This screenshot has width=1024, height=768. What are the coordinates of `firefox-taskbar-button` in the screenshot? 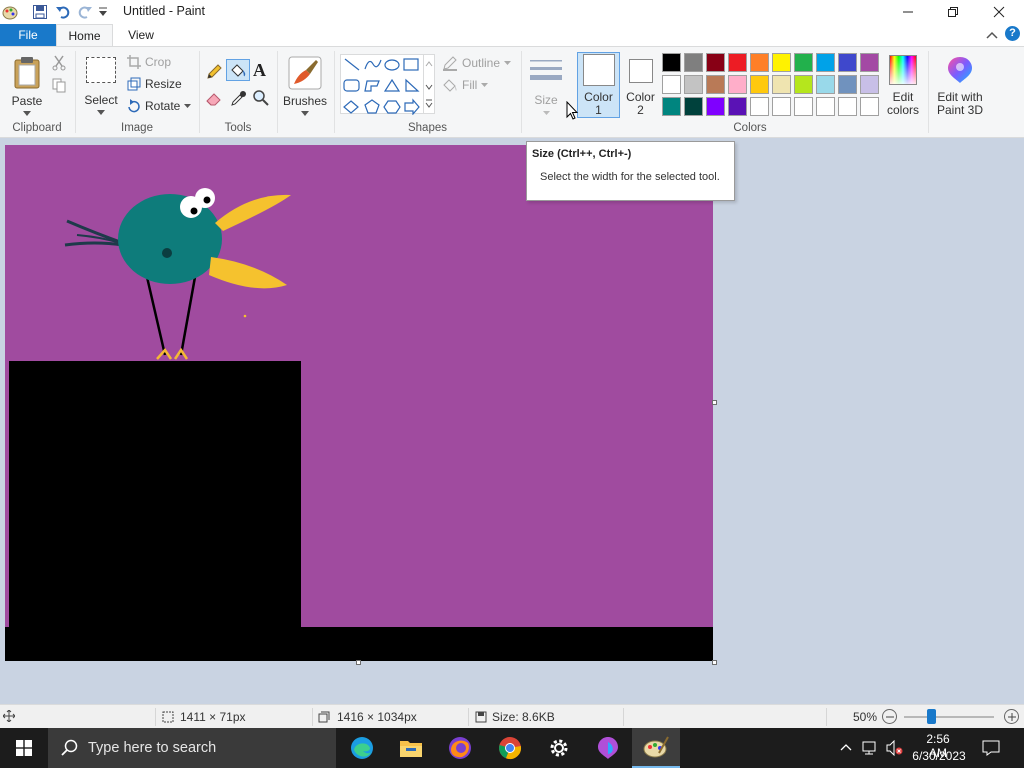 It's located at (460, 748).